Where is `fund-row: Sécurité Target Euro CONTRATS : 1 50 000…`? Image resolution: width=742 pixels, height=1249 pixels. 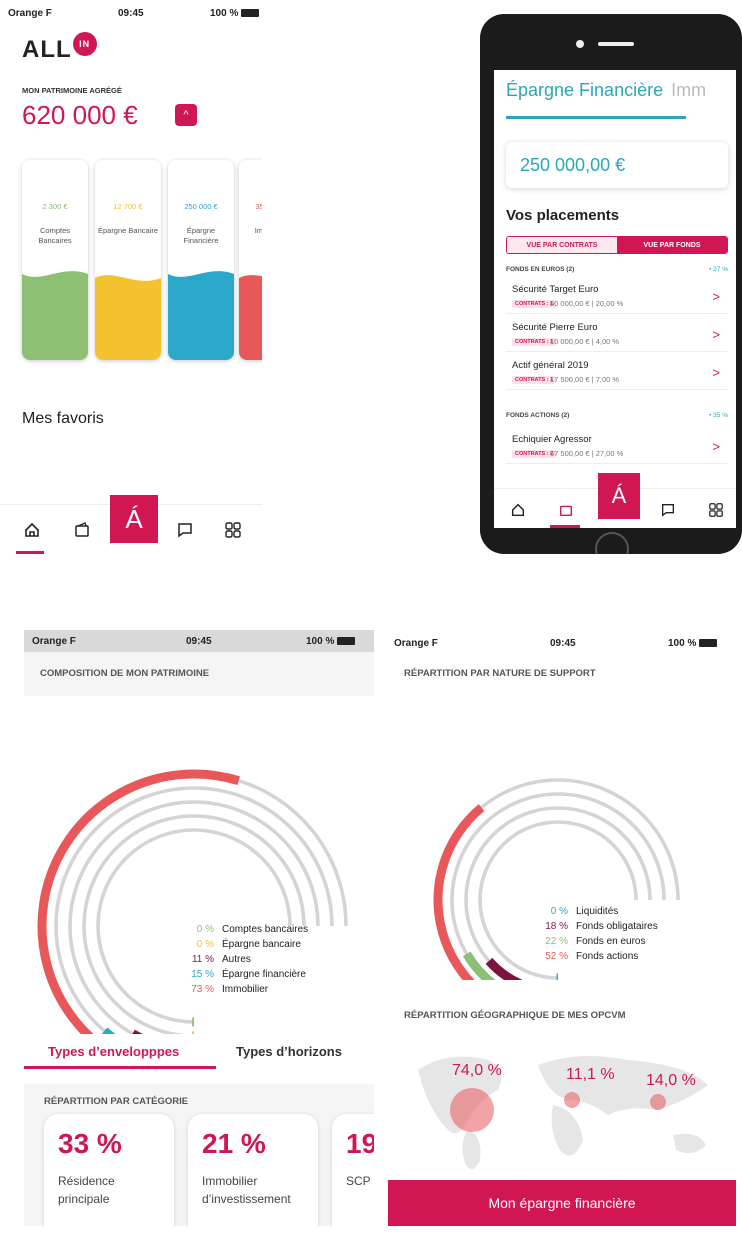 fund-row: Sécurité Target Euro CONTRATS : 1 50 000… is located at coordinates (617, 297).